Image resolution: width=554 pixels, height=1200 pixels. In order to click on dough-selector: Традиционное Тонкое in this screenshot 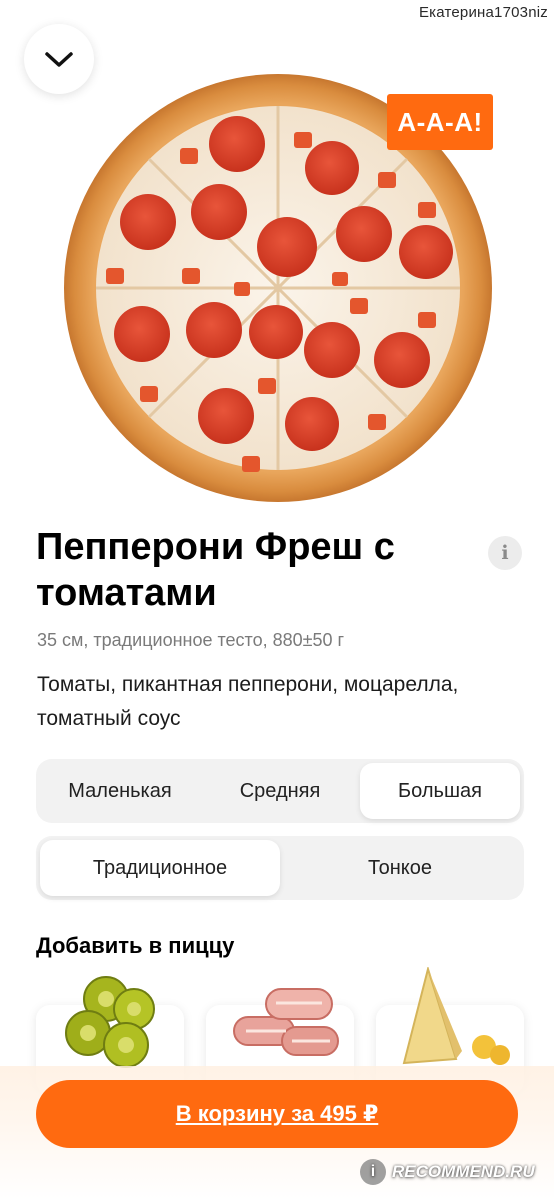, I will do `click(280, 868)`.